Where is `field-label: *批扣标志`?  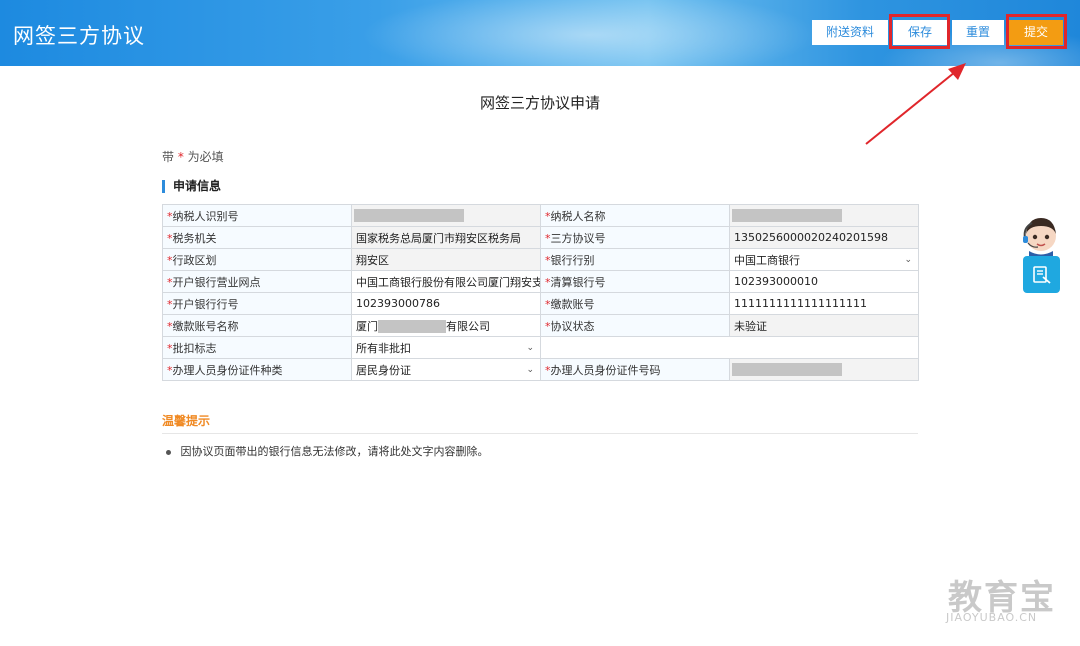
field-label: *批扣标志 is located at coordinates (257, 347).